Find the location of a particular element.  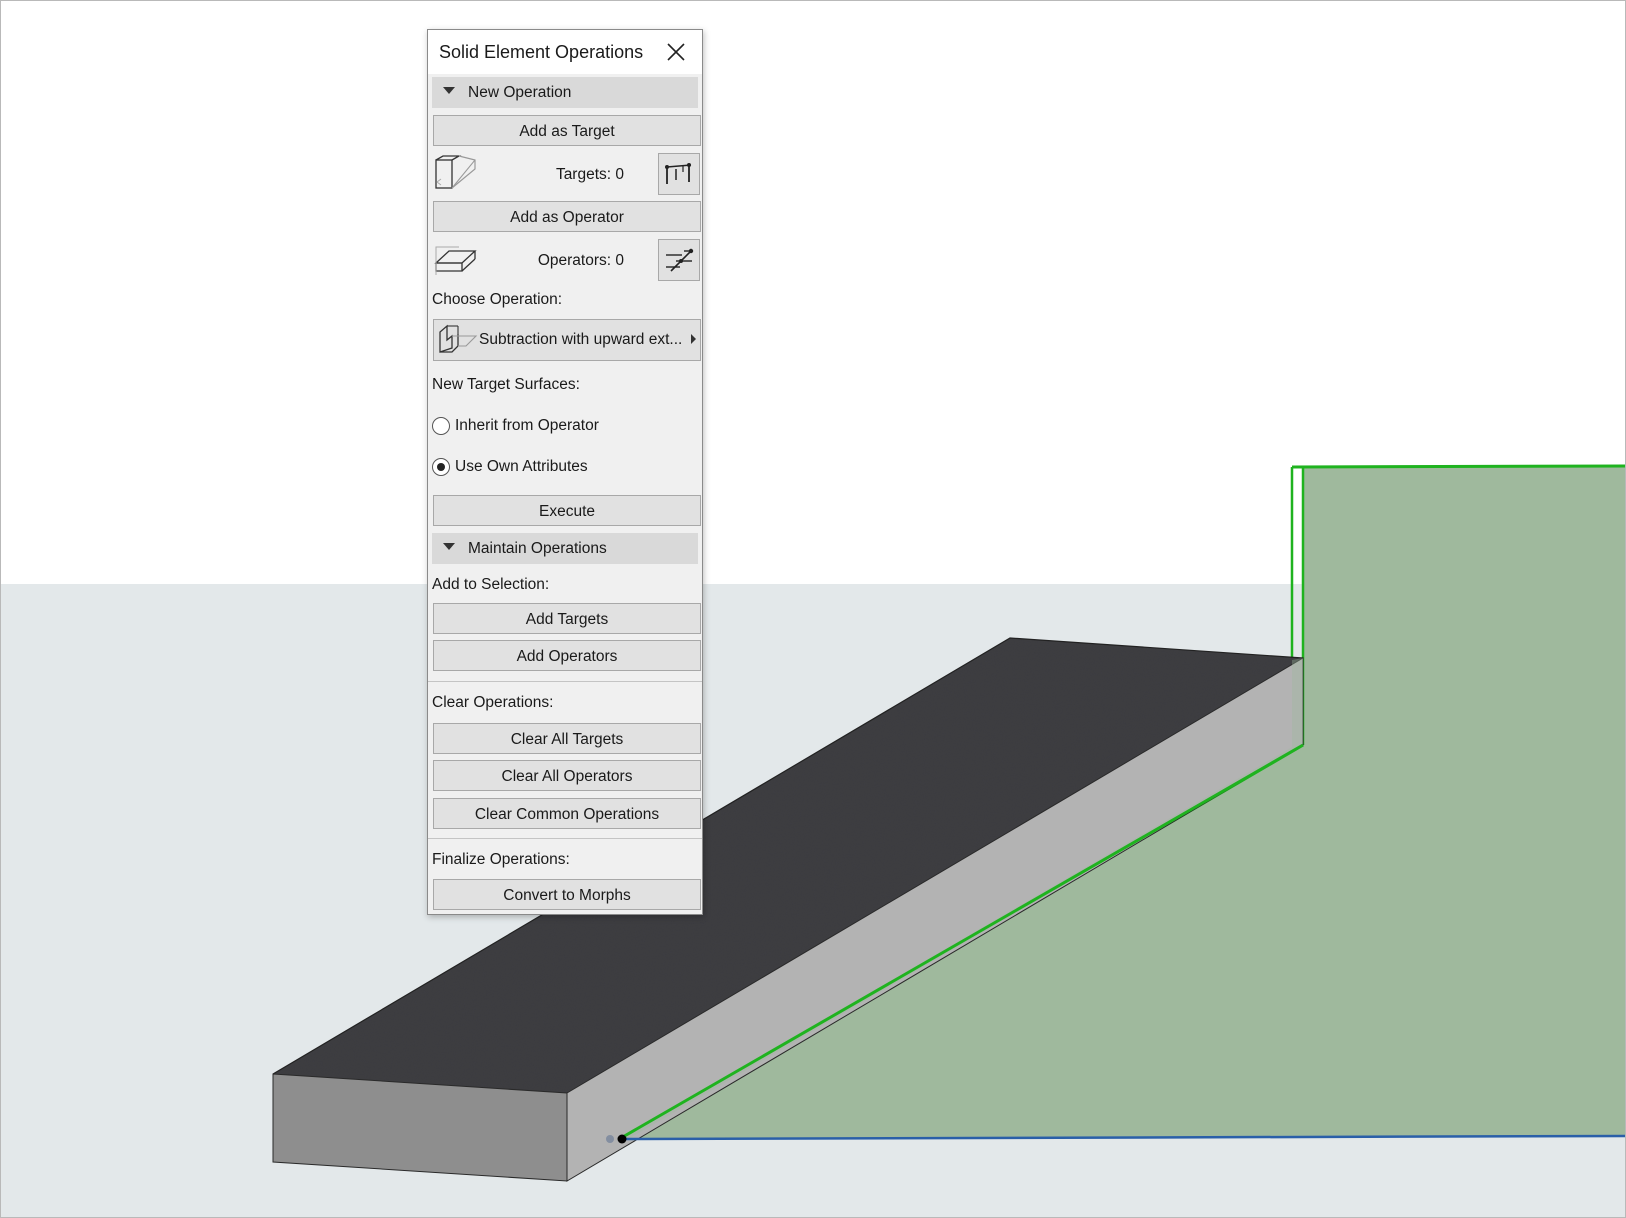

select-operators-button is located at coordinates (679, 260).